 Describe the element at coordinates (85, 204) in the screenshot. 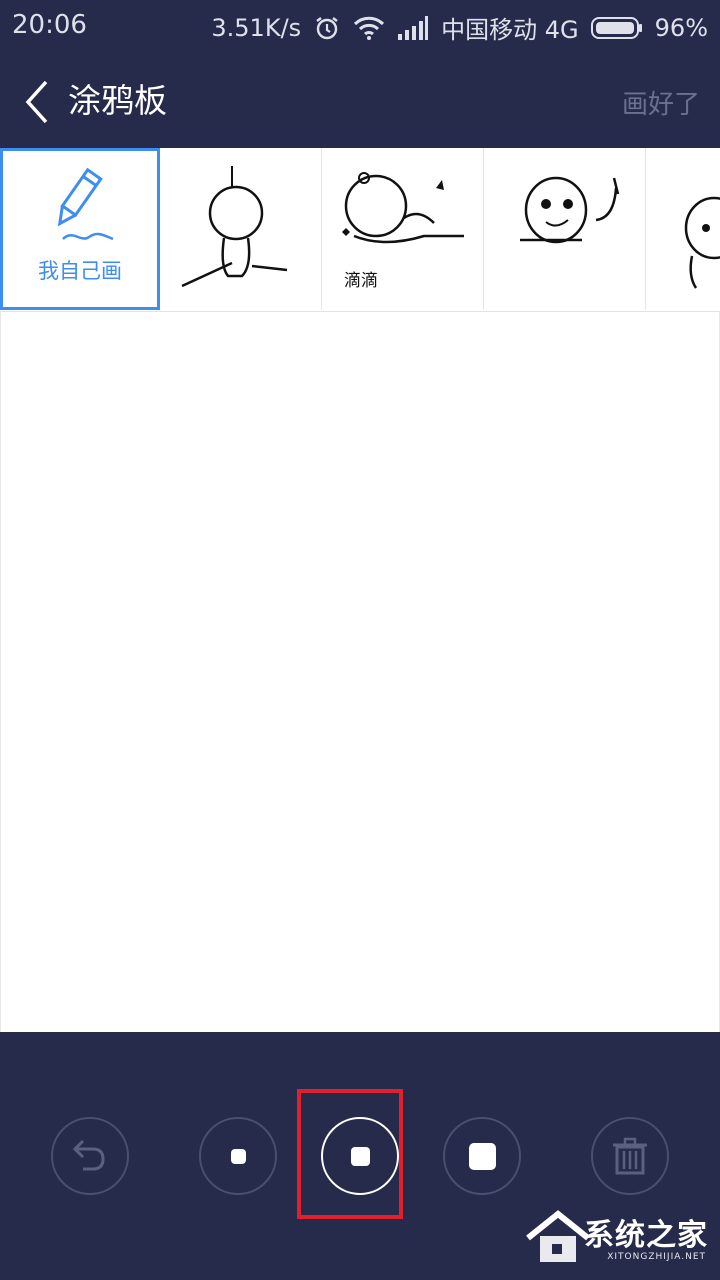

I see `pencil-icon` at that location.